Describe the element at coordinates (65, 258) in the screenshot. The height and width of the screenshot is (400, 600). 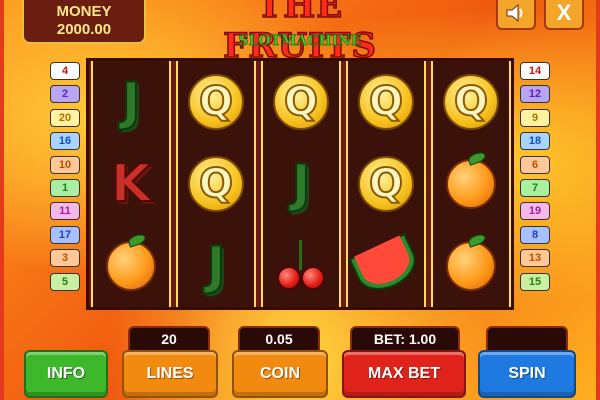
I see `payline-marker-left-3: 3` at that location.